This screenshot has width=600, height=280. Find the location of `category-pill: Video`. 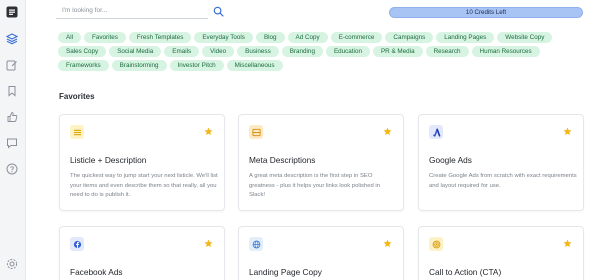

category-pill: Video is located at coordinates (218, 51).